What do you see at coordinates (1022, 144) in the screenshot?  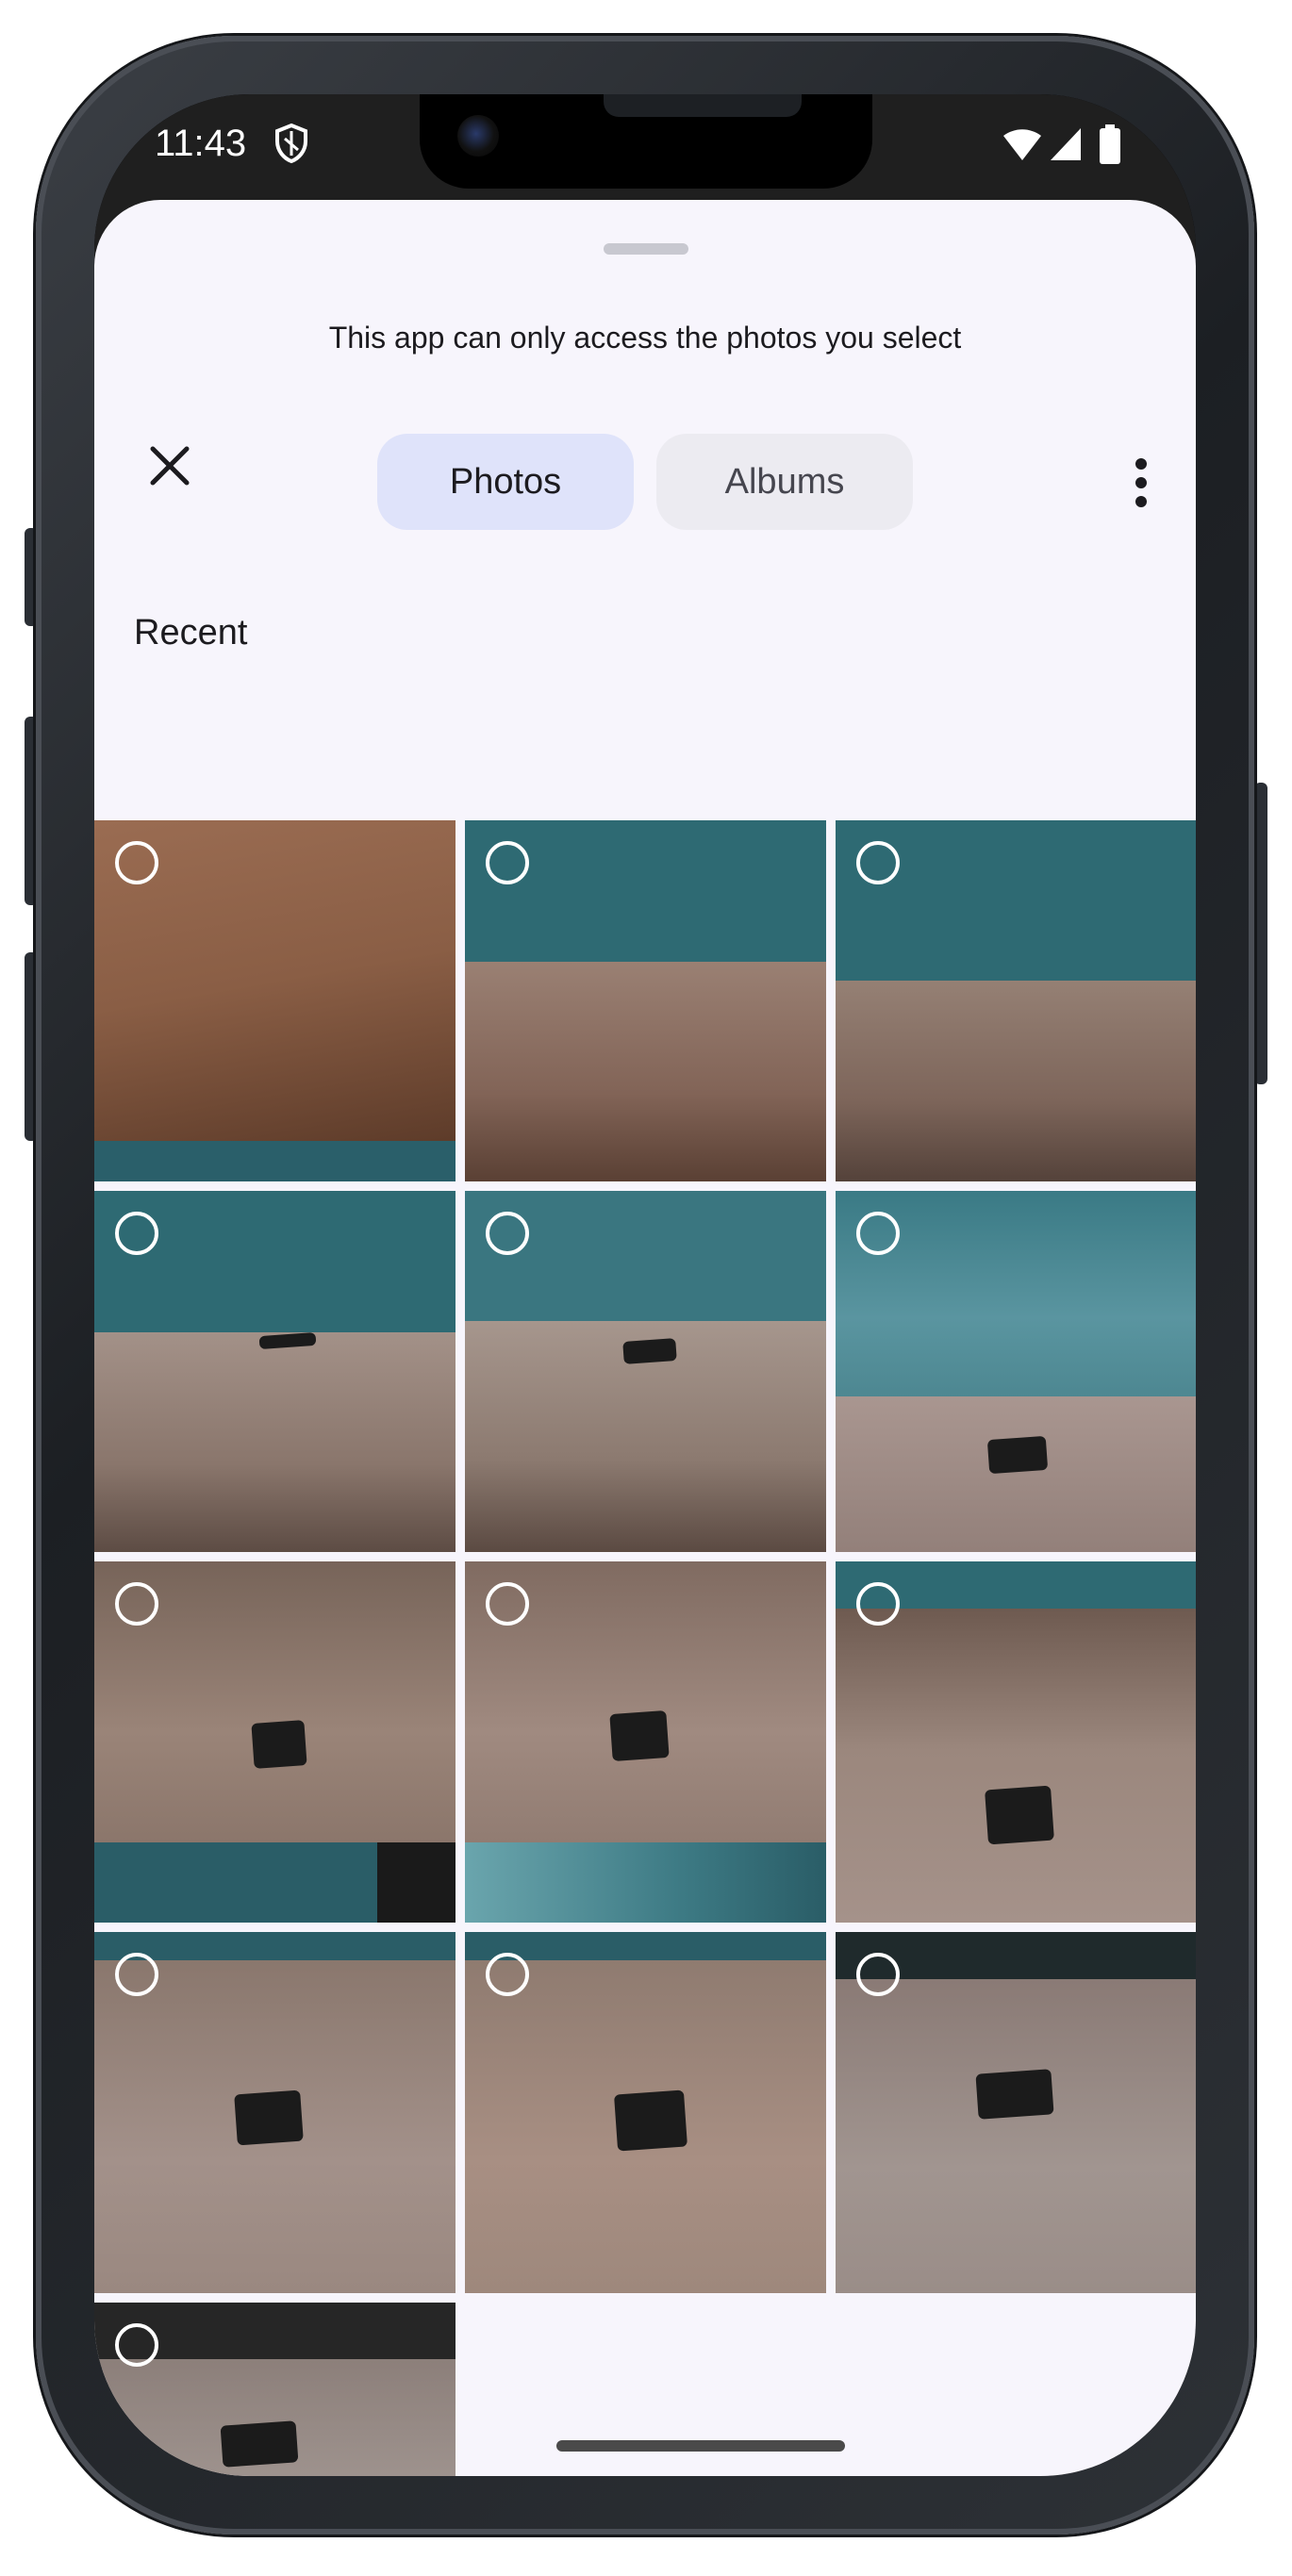 I see `wifi-icon` at bounding box center [1022, 144].